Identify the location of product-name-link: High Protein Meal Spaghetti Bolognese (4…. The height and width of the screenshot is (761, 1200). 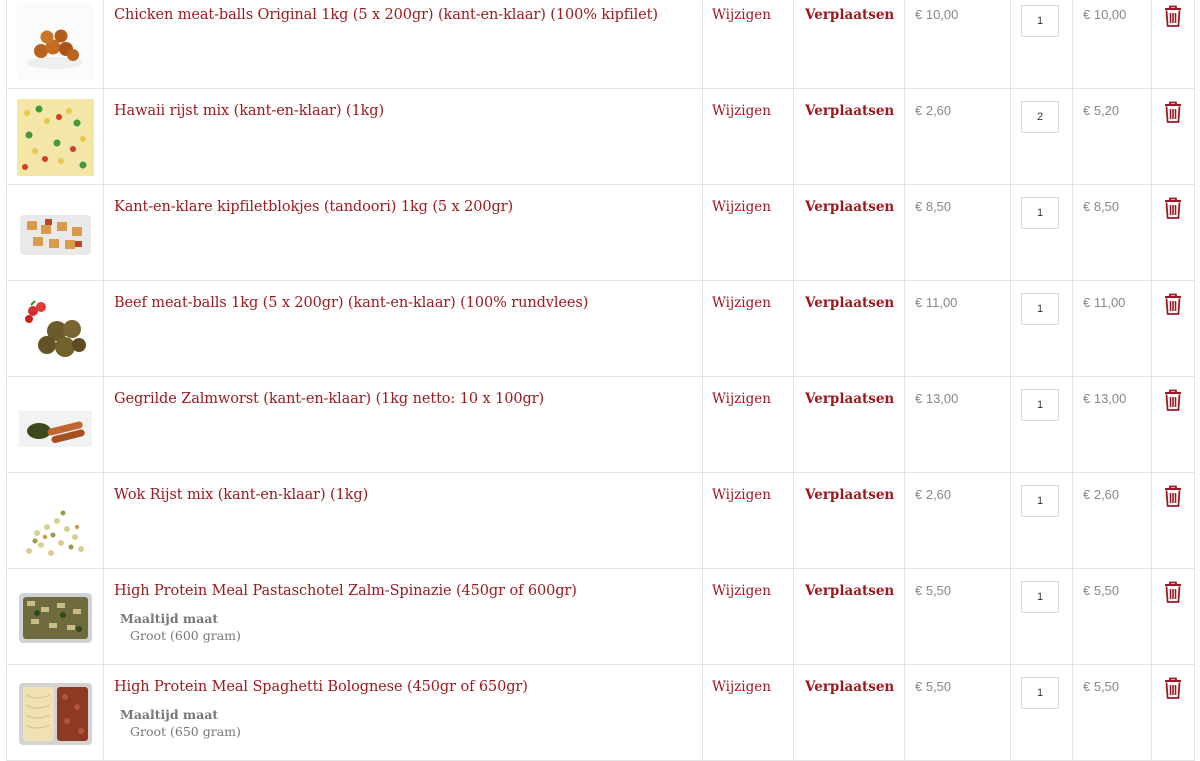
(408, 687).